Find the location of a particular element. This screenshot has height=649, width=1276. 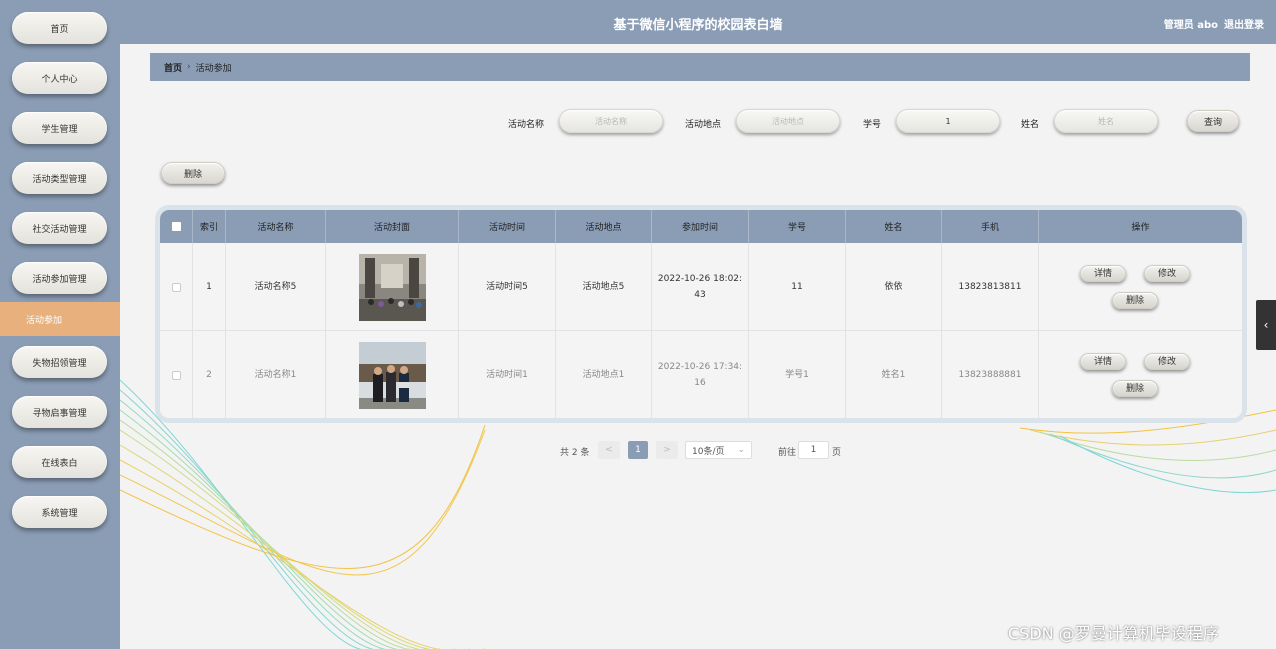

col-actions: 操作 is located at coordinates (1140, 228).